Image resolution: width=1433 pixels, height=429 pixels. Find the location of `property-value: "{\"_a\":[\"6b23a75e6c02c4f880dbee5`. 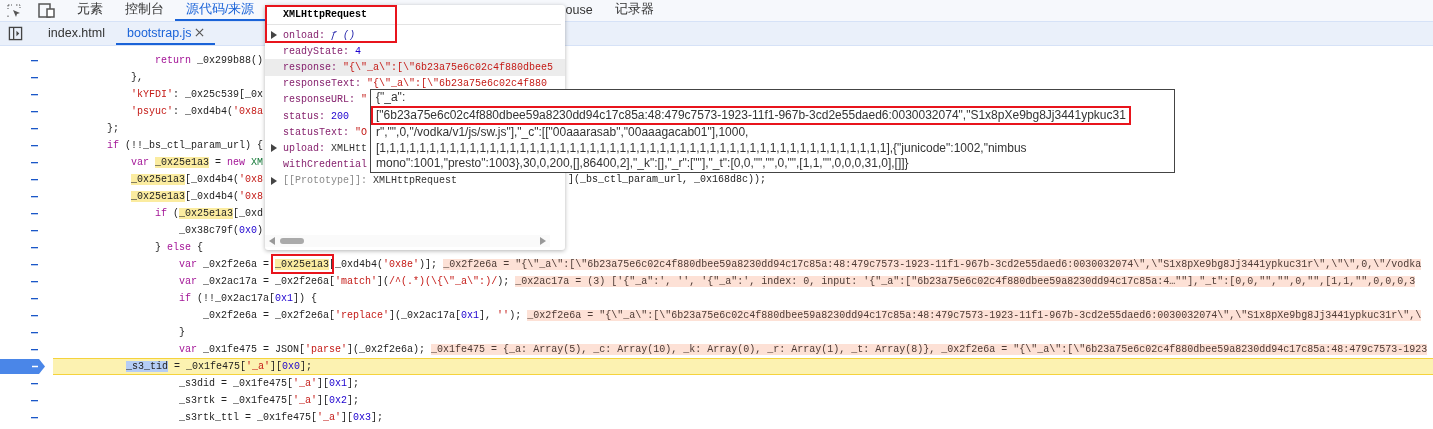

property-value: "{\"_a\":[\"6b23a75e6c02c4f880dbee5 is located at coordinates (448, 67).